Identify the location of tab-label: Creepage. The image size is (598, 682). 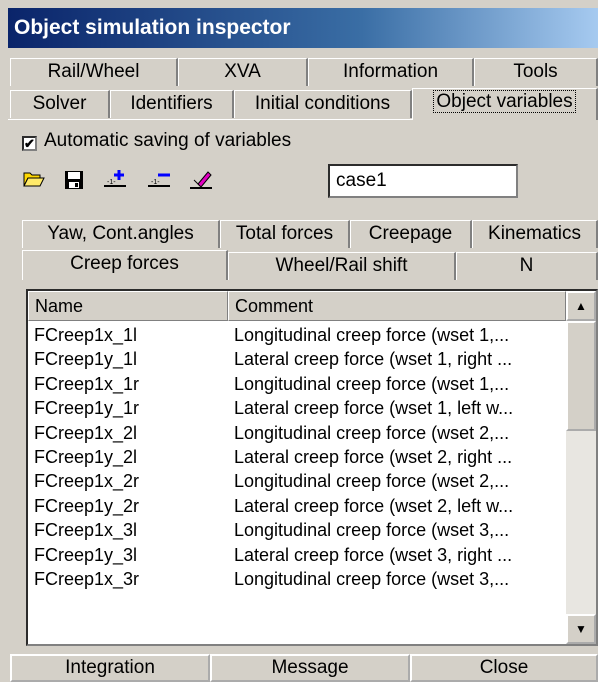
(410, 233).